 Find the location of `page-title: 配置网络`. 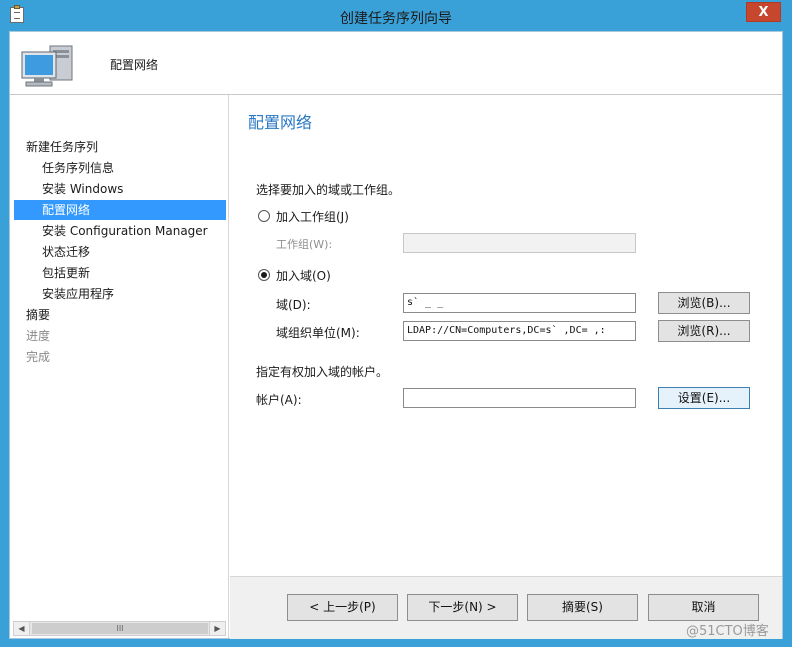

page-title: 配置网络 is located at coordinates (280, 122).